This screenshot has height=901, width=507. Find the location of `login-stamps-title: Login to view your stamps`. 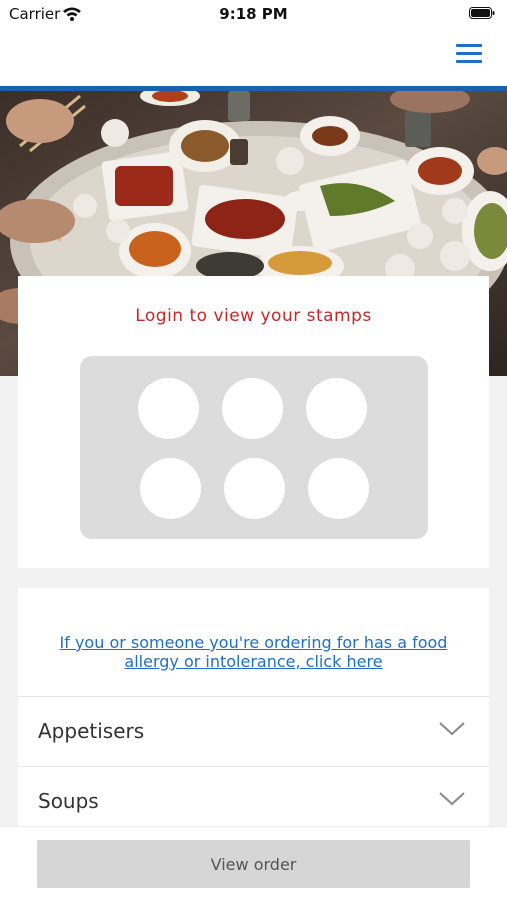

login-stamps-title: Login to view your stamps is located at coordinates (253, 316).